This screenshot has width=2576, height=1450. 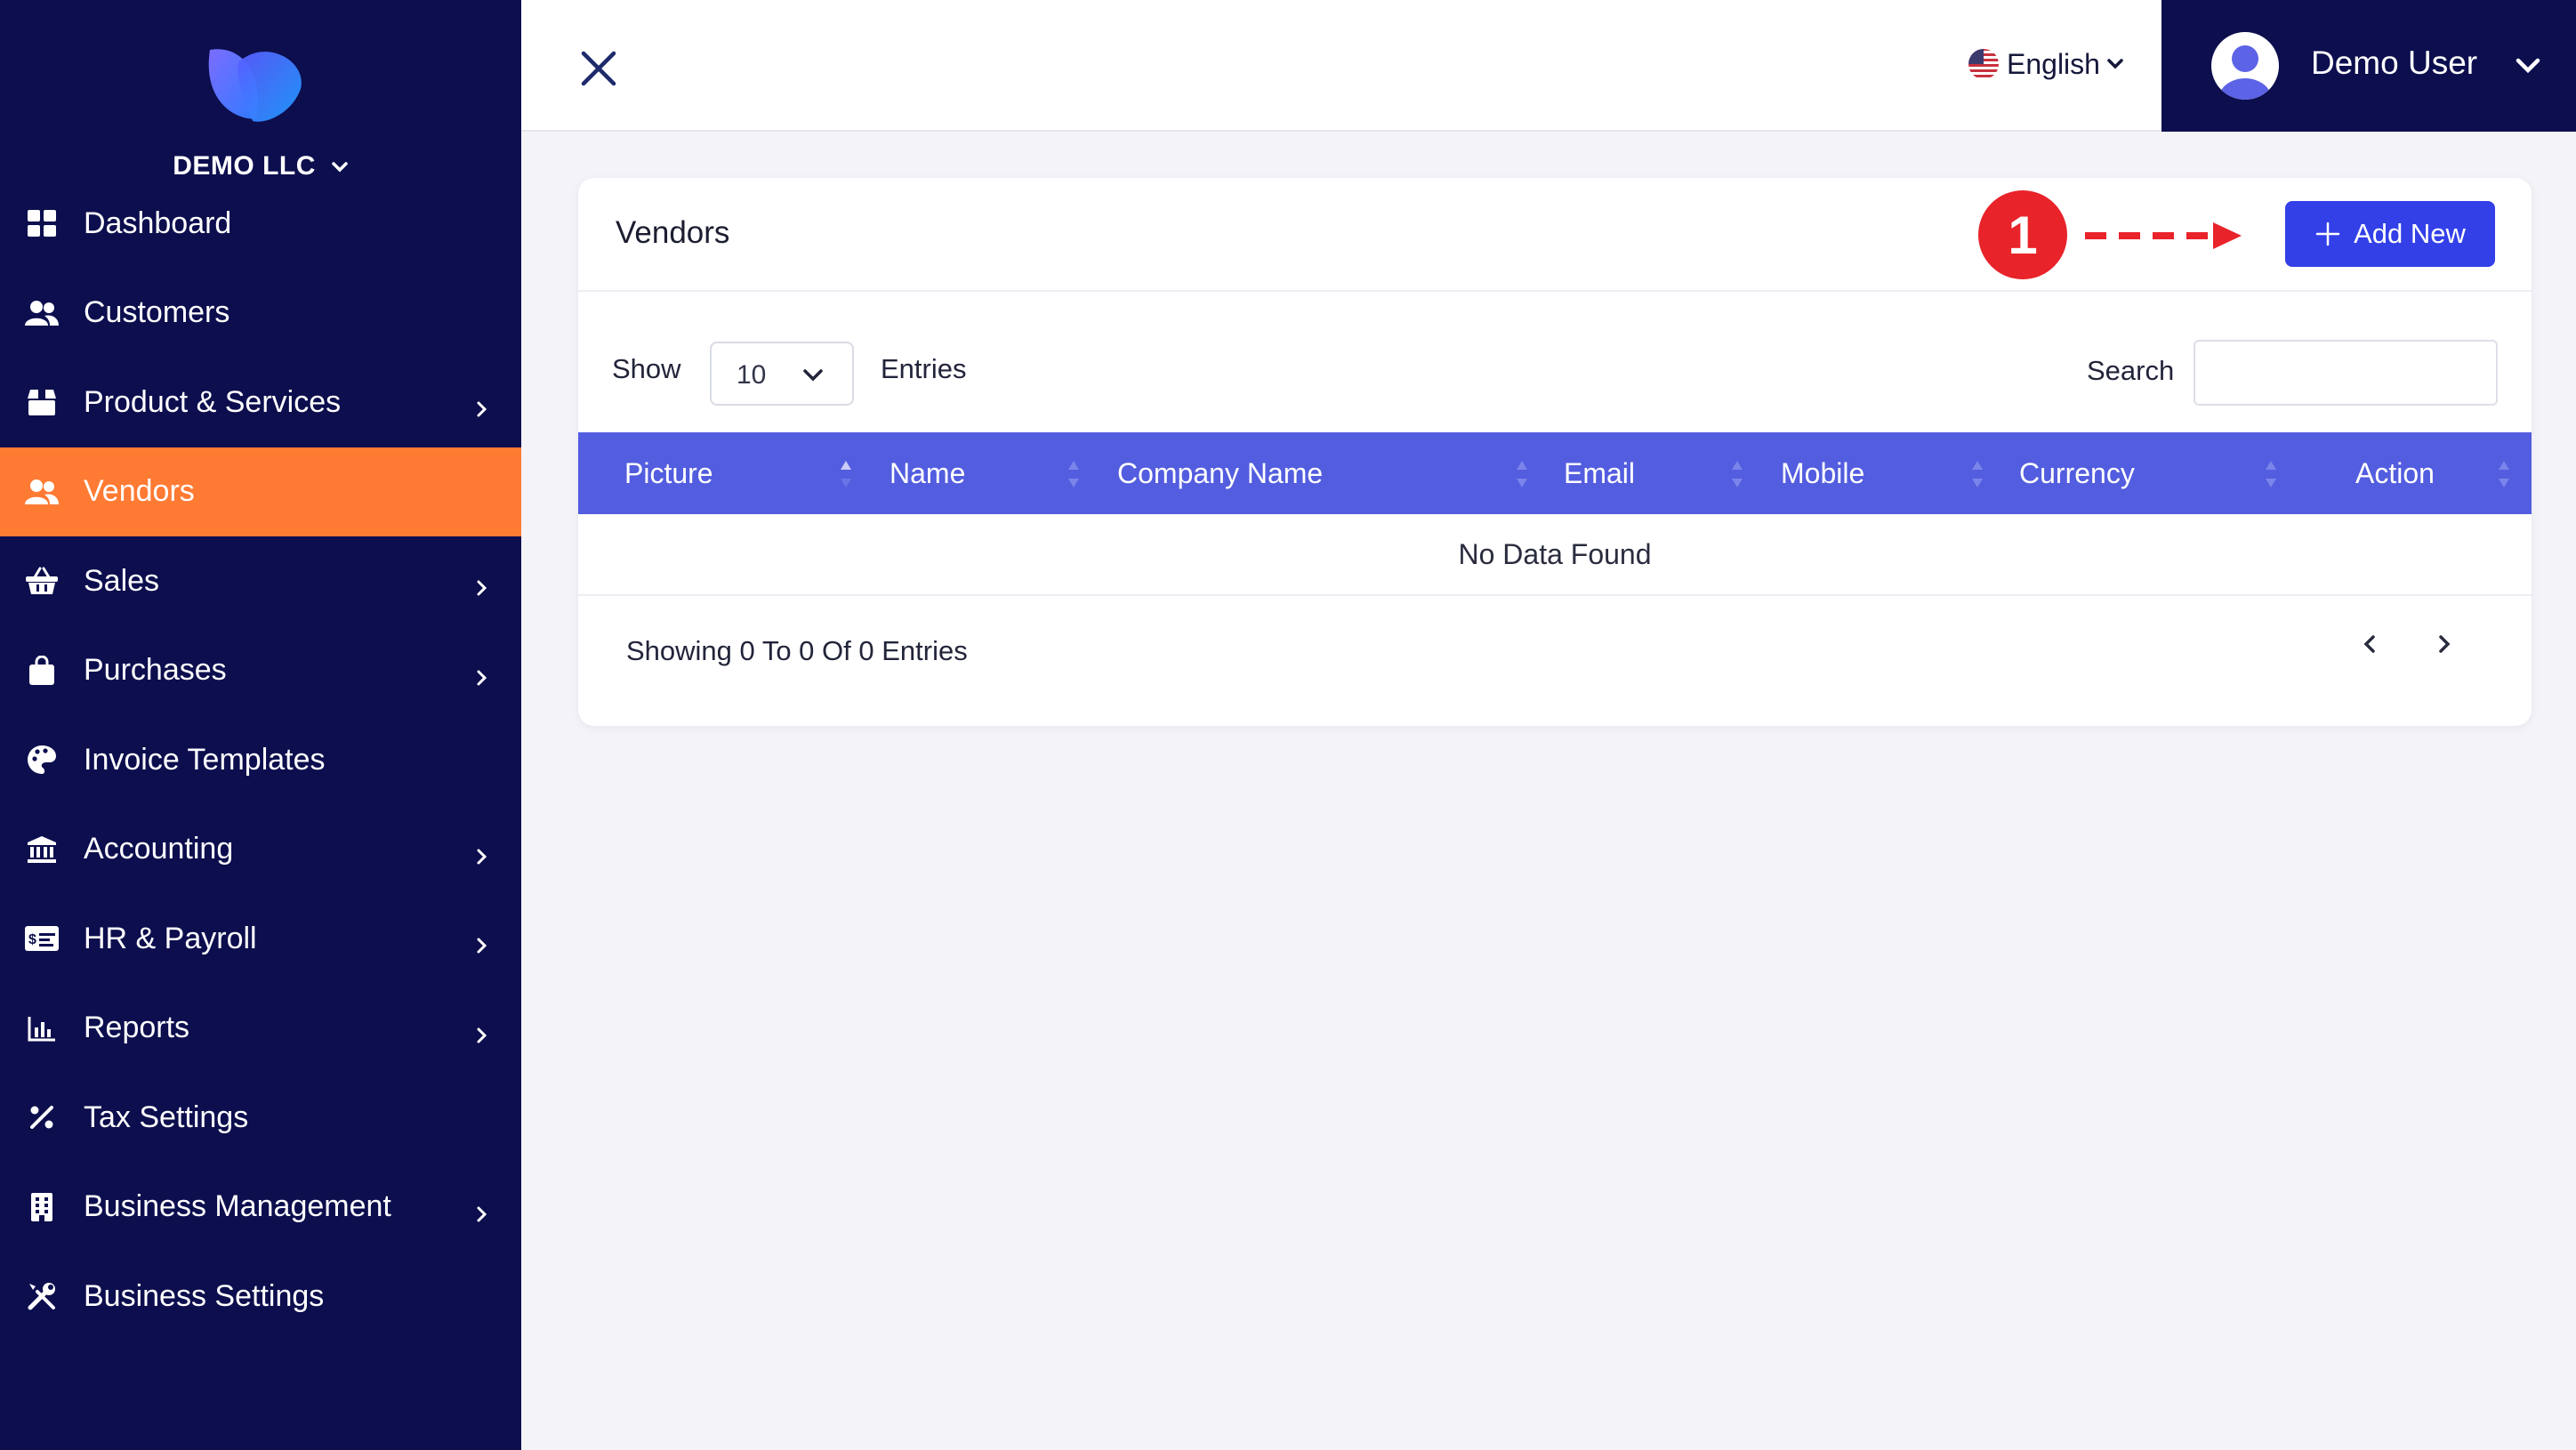 What do you see at coordinates (213, 401) in the screenshot?
I see `sidebar-item-label: Product & Services` at bounding box center [213, 401].